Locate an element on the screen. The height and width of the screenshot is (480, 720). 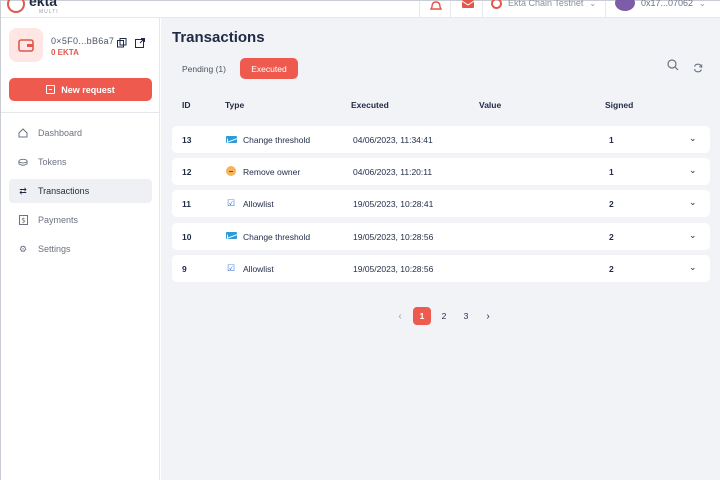
network-name: Ekta Chain Testnet is located at coordinates (546, 4).